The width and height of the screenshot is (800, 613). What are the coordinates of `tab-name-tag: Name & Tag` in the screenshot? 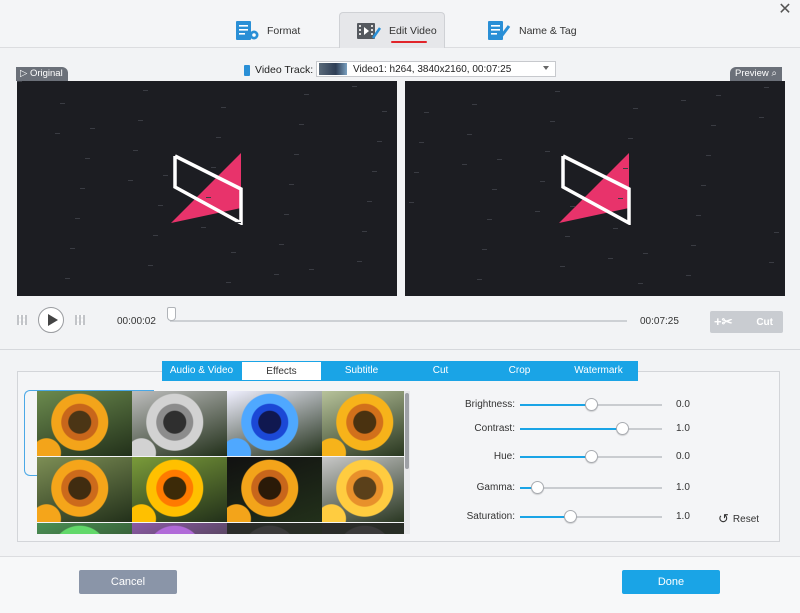 It's located at (531, 31).